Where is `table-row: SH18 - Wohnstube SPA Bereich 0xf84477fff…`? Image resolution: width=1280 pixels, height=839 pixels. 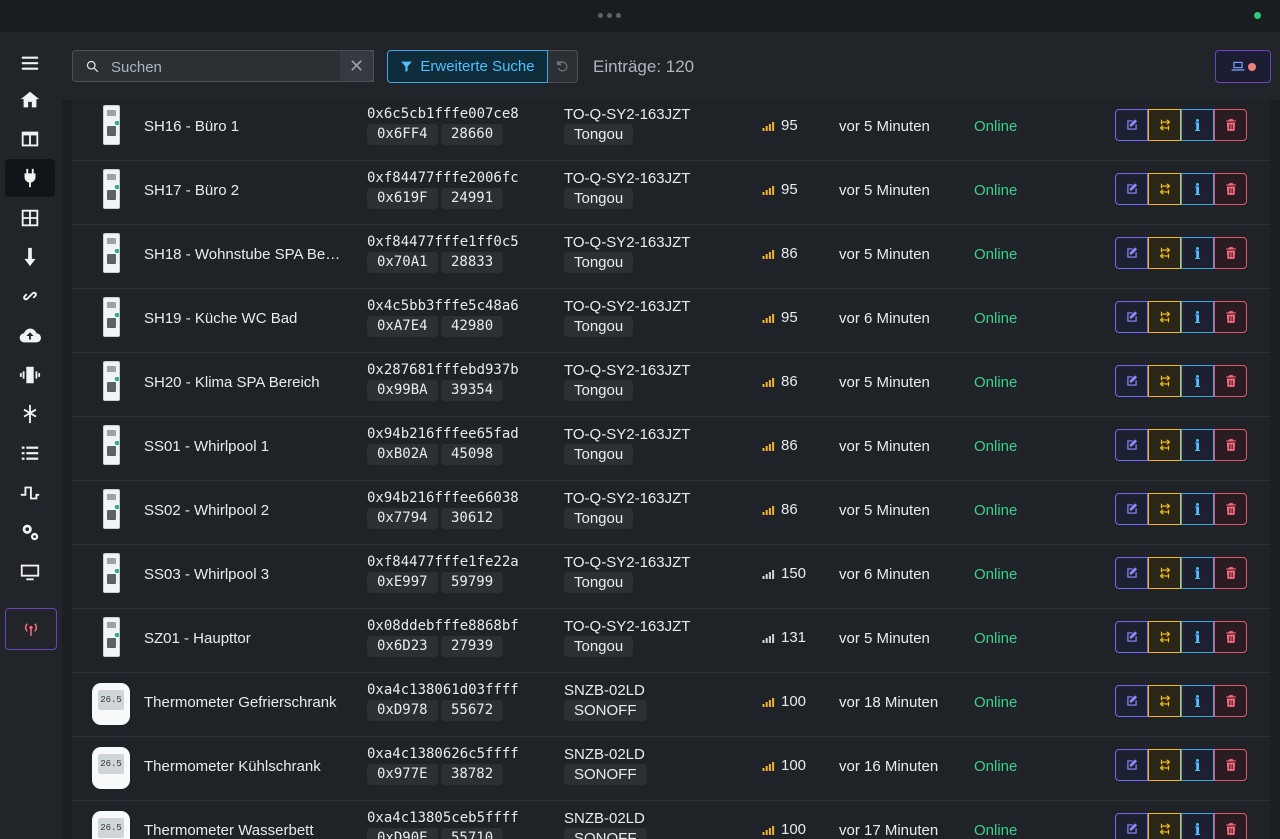 table-row: SH18 - Wohnstube SPA Bereich 0xf84477fff… is located at coordinates (671, 257).